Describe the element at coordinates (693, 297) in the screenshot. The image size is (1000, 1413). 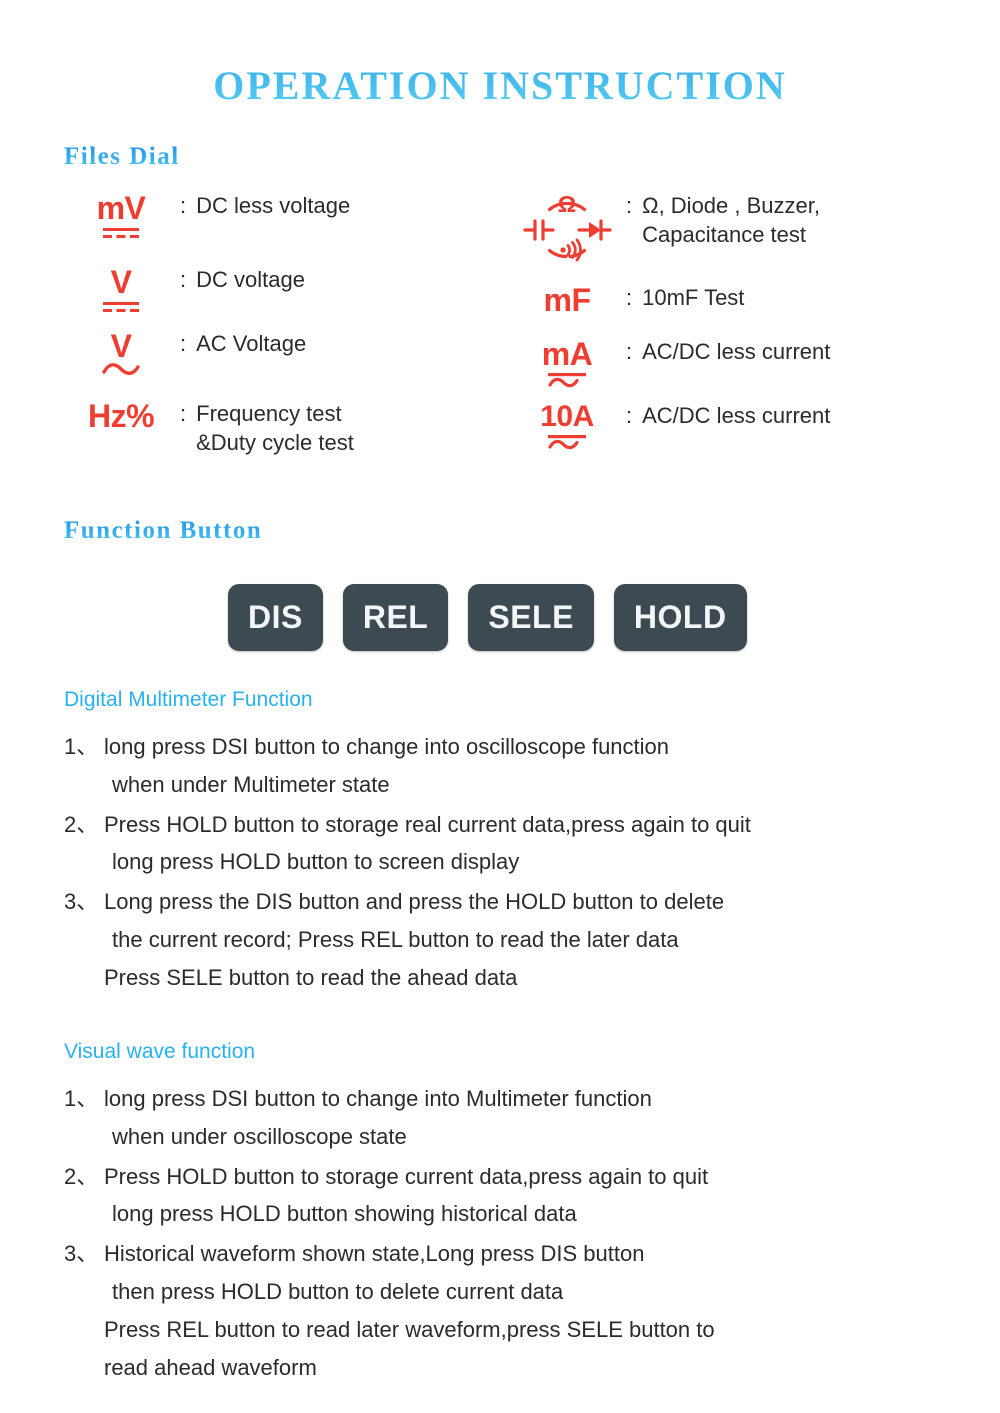
I see `dial-description: 10mF Test` at that location.